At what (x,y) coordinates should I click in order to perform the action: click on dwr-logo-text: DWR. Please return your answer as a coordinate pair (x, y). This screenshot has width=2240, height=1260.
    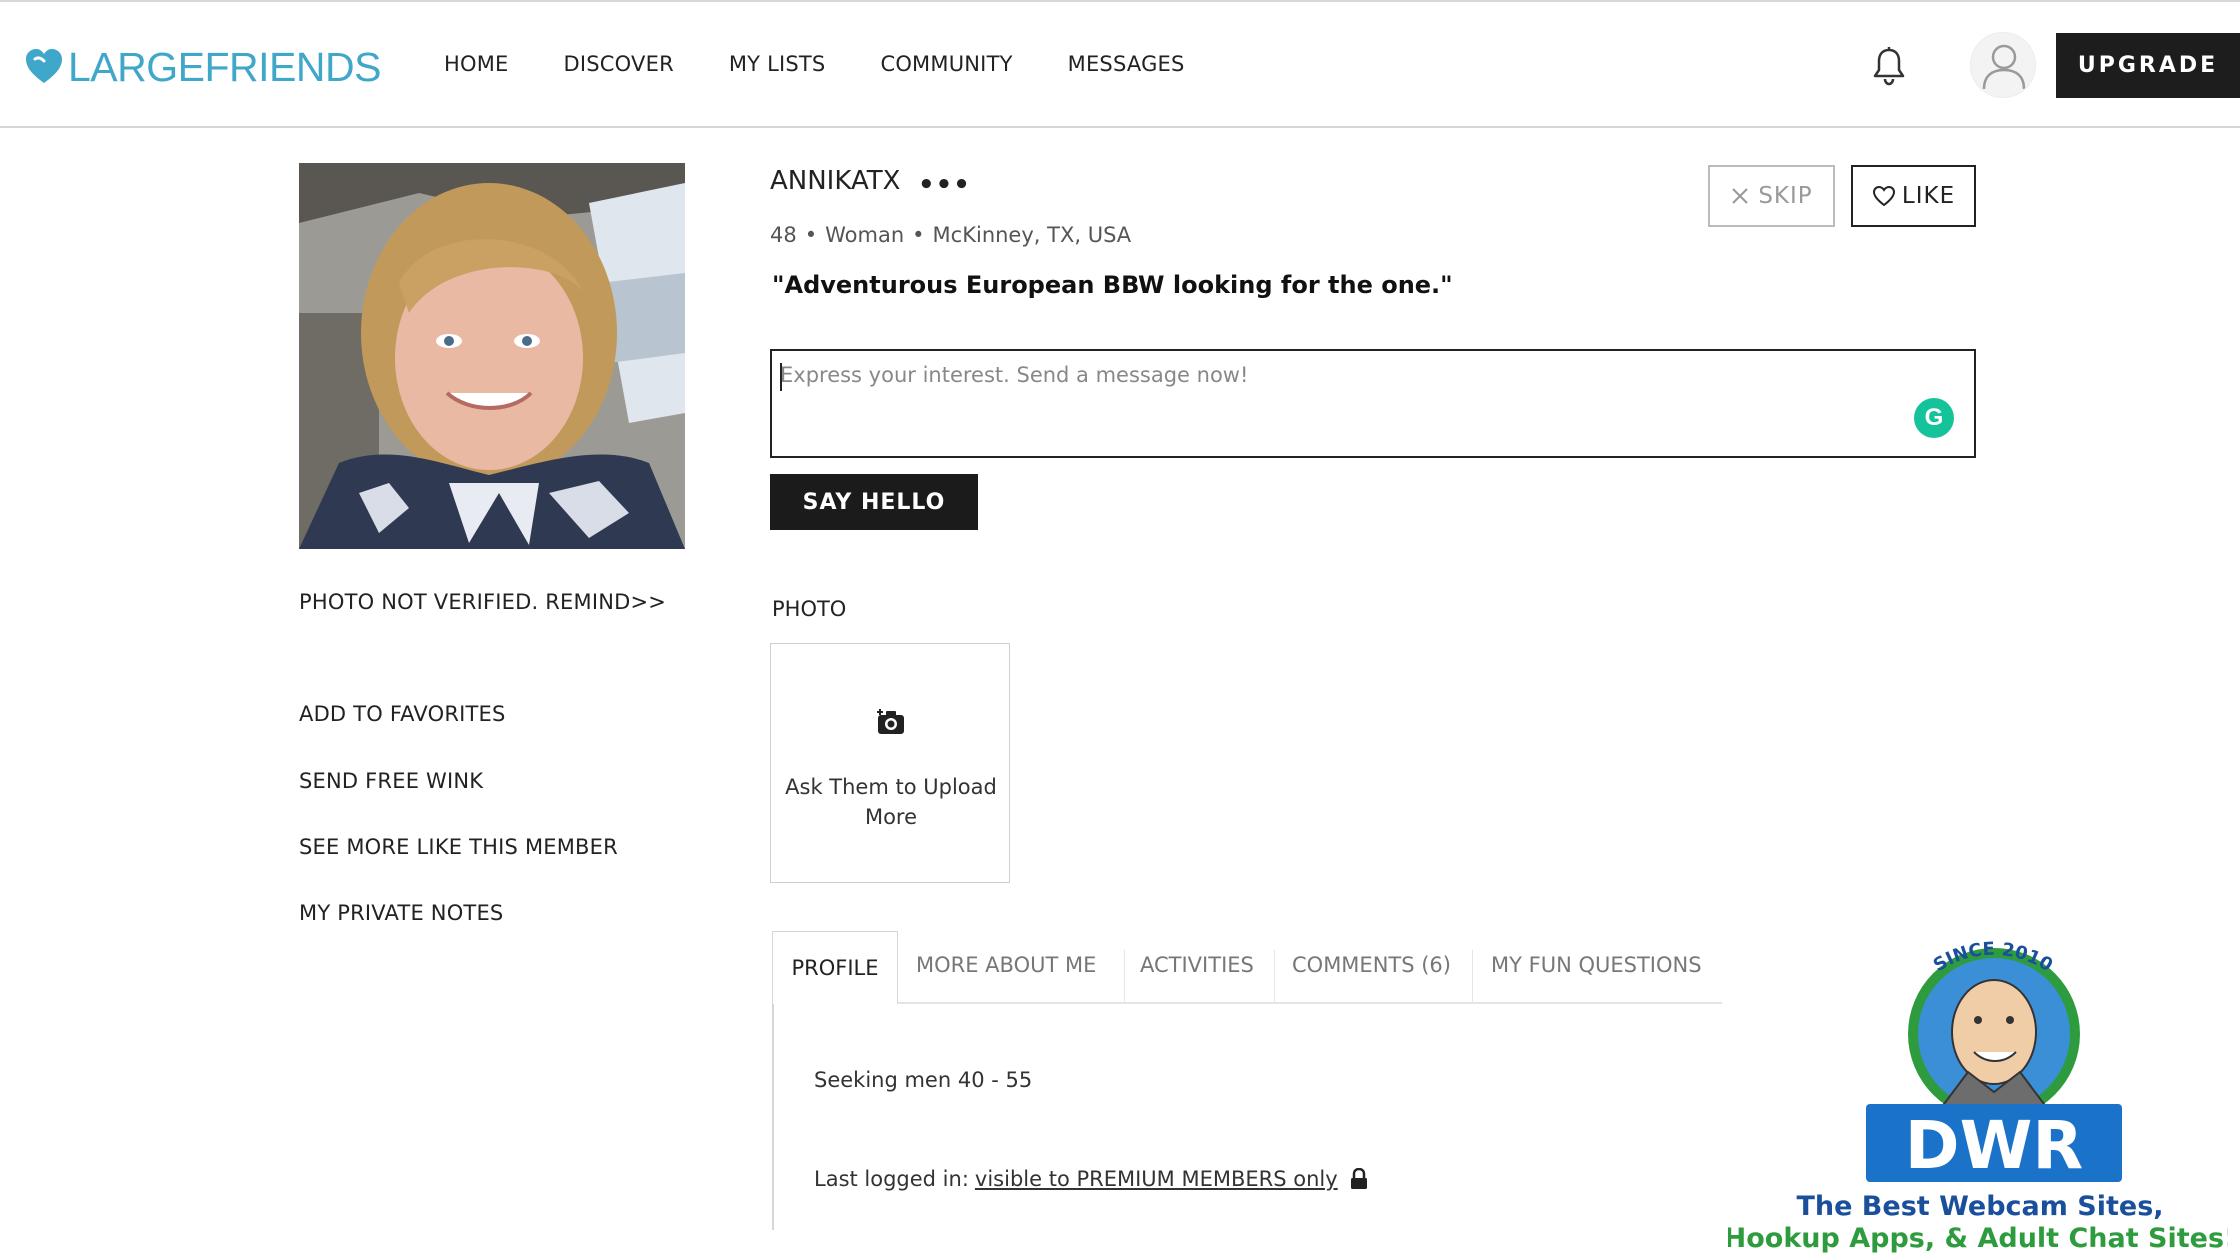
    Looking at the image, I should click on (1994, 1145).